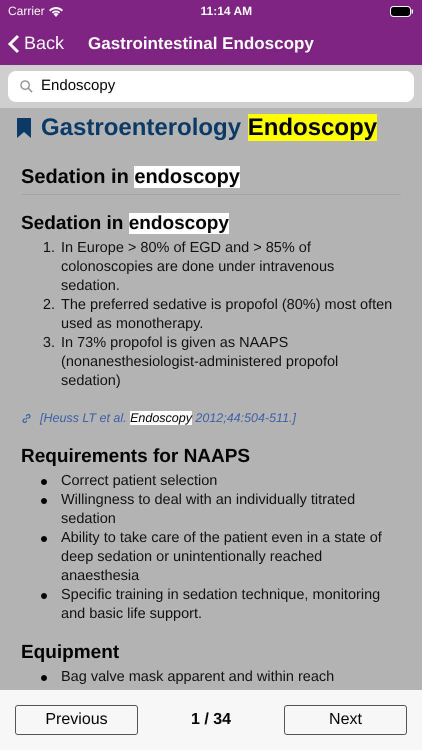 Image resolution: width=422 pixels, height=750 pixels. Describe the element at coordinates (209, 128) in the screenshot. I see `article-title: Gastroenterology Endoscopy` at that location.